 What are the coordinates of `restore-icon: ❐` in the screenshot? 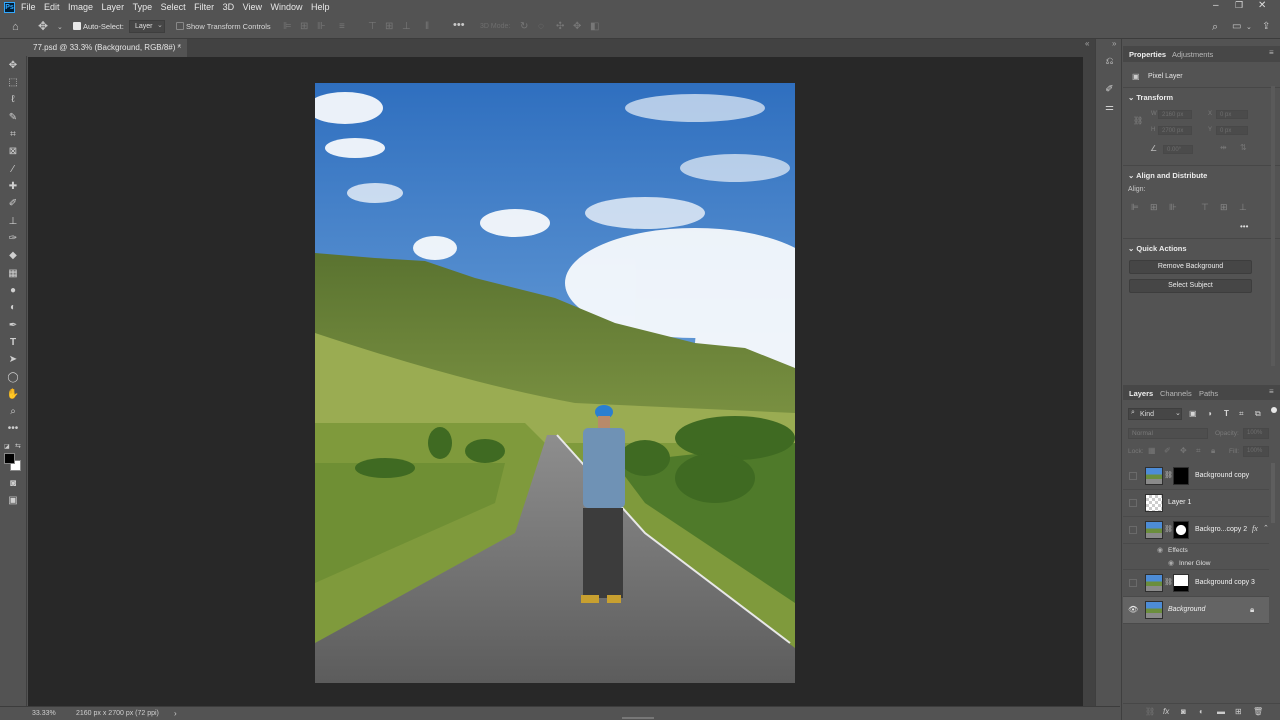 It's located at (1239, 5).